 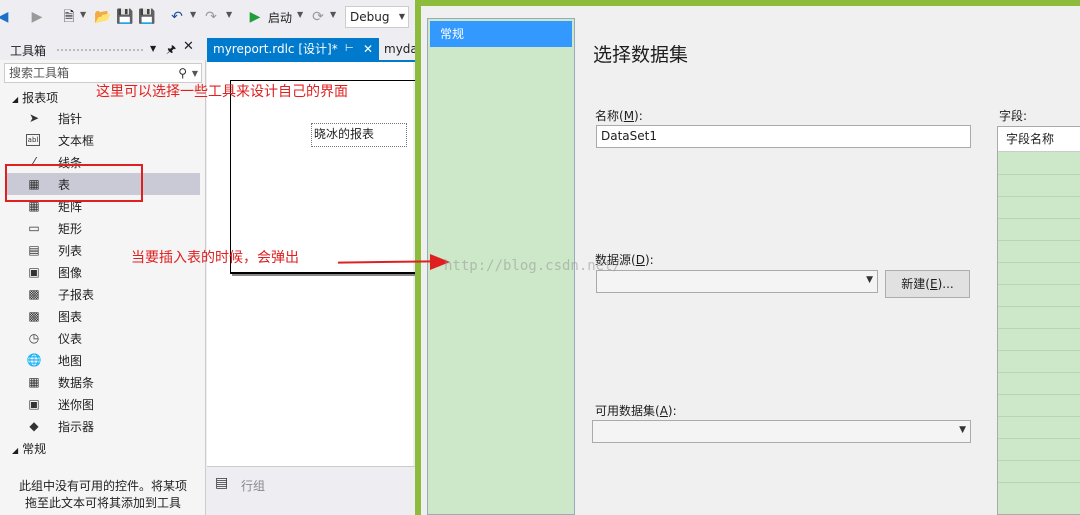 I want to click on search-icon: ⚲, so click(x=182, y=73).